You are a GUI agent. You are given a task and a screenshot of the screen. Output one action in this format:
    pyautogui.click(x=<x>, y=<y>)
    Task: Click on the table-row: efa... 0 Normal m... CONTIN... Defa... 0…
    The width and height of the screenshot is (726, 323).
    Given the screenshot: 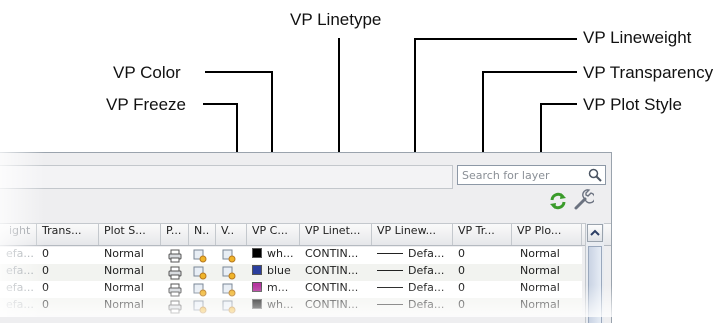 What is the action you would take?
    pyautogui.click(x=291, y=289)
    